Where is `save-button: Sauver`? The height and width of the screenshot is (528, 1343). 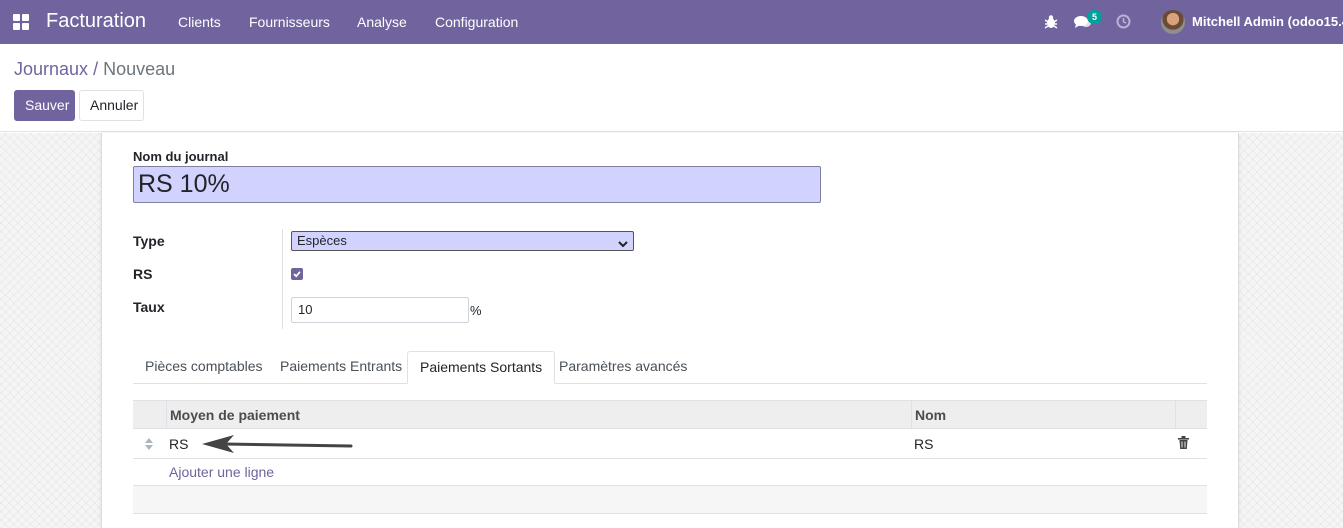
save-button: Sauver is located at coordinates (44, 105).